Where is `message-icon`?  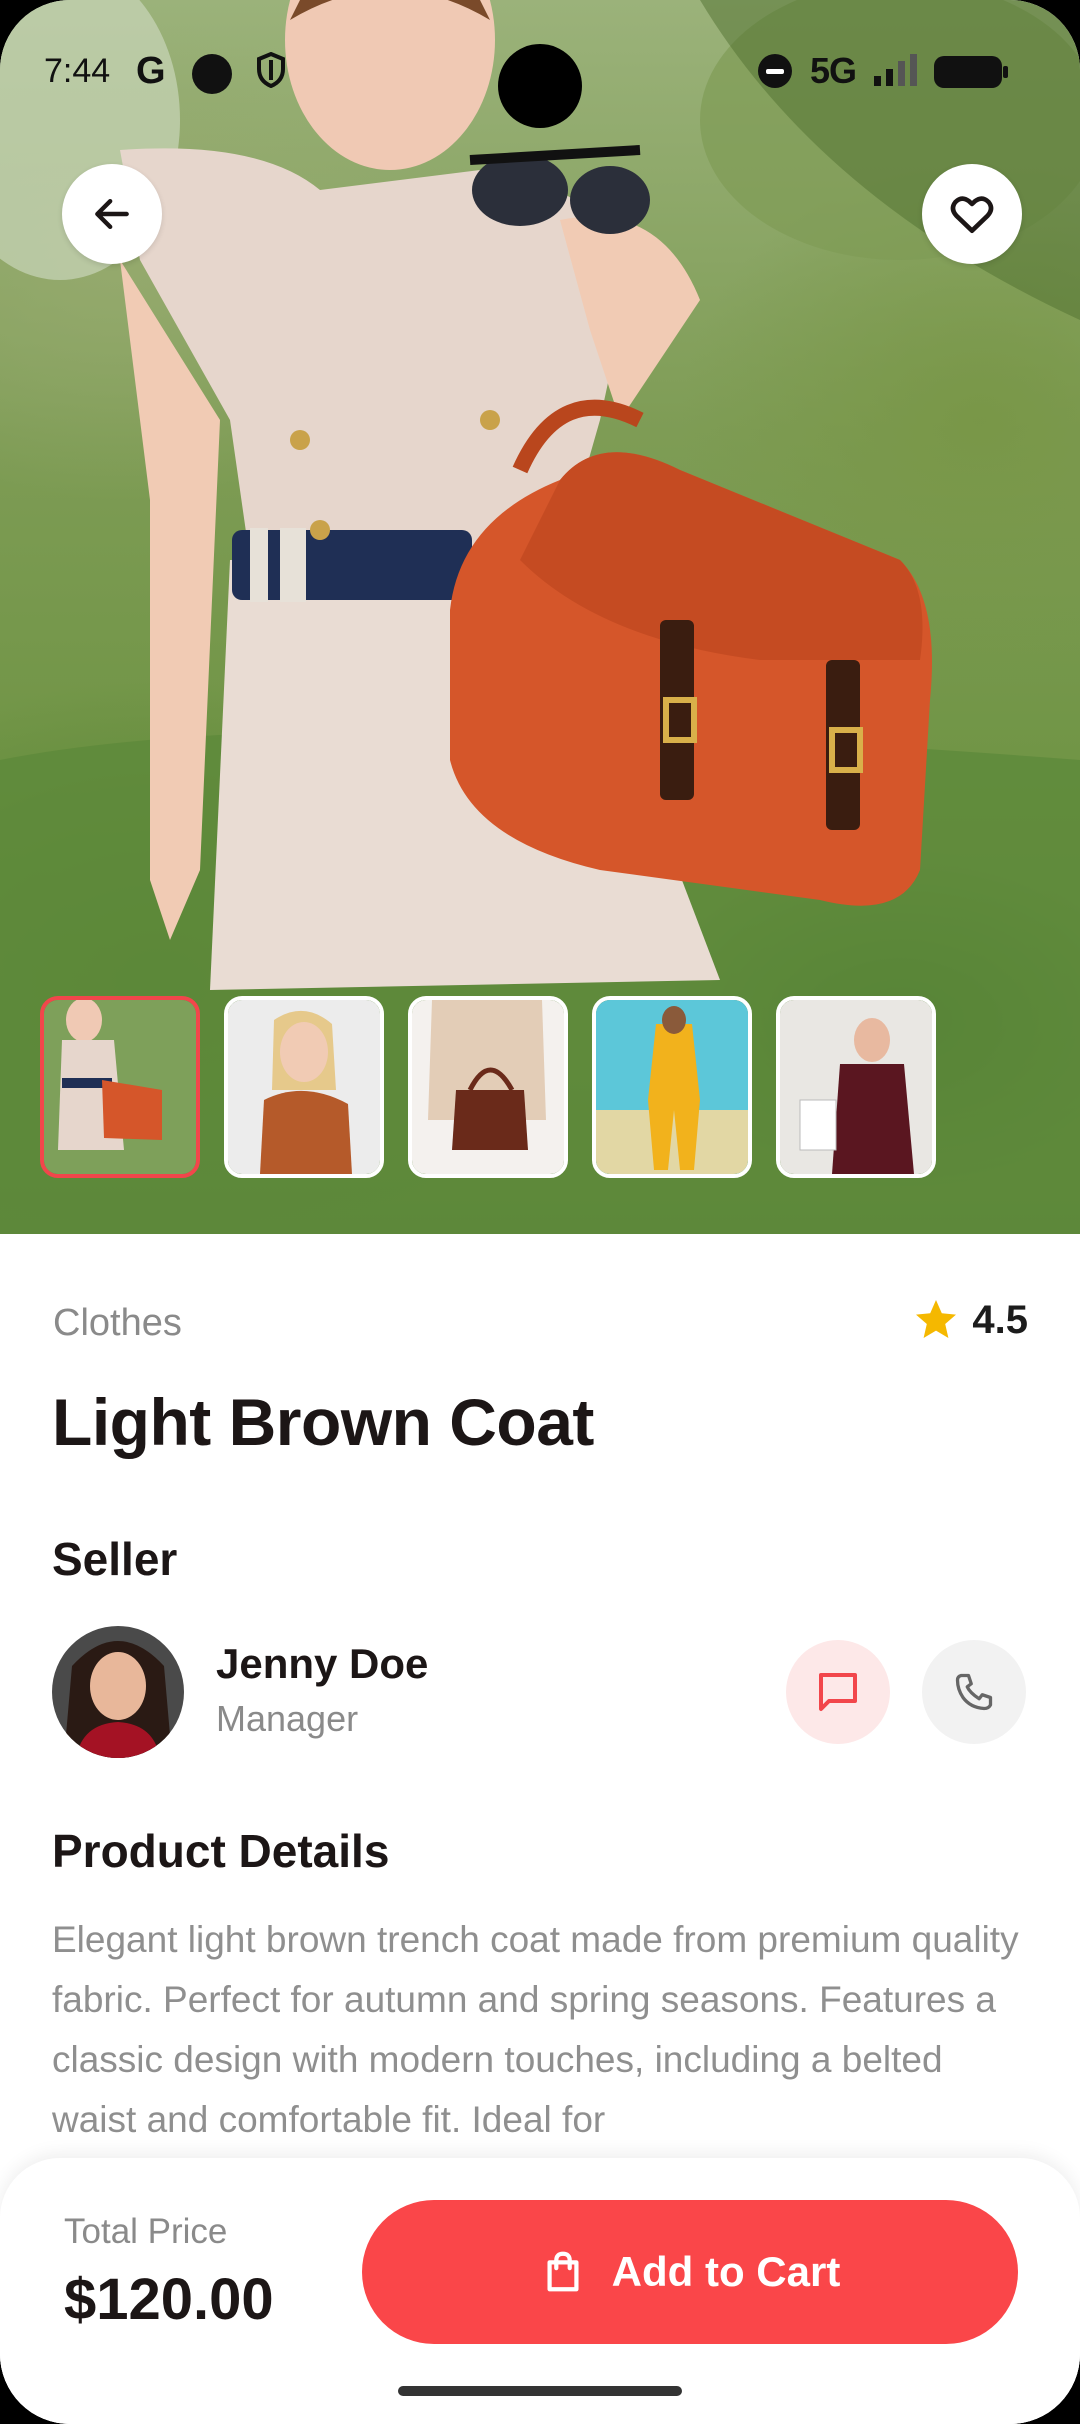 message-icon is located at coordinates (838, 1692).